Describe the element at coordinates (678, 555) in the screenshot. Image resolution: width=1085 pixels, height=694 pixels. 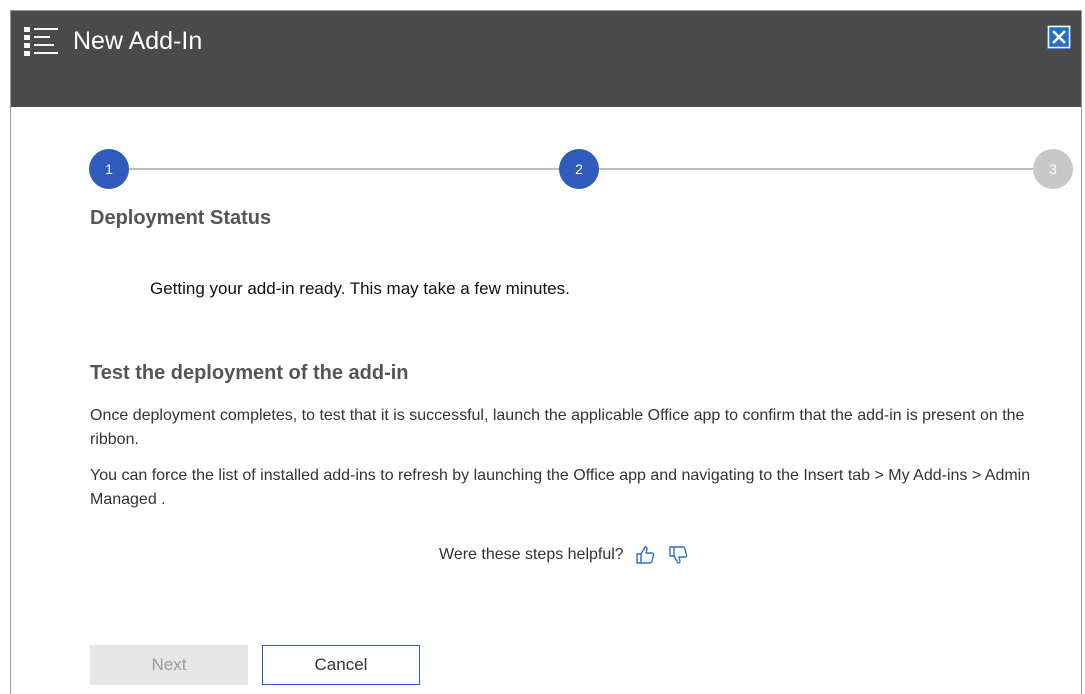
I see `thumbs-down-icon` at that location.